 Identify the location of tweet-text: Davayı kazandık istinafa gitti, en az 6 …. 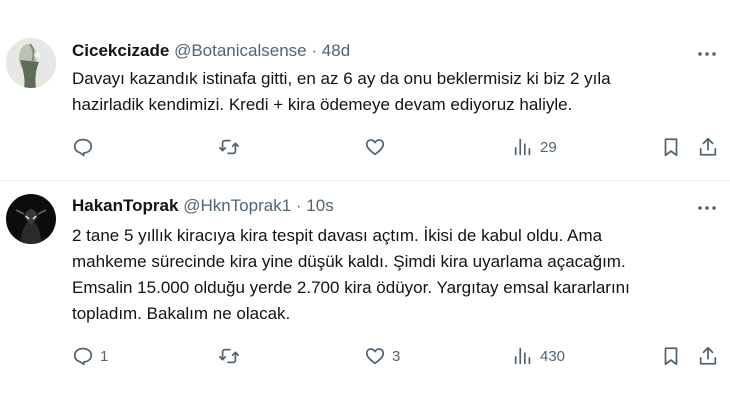
(392, 92).